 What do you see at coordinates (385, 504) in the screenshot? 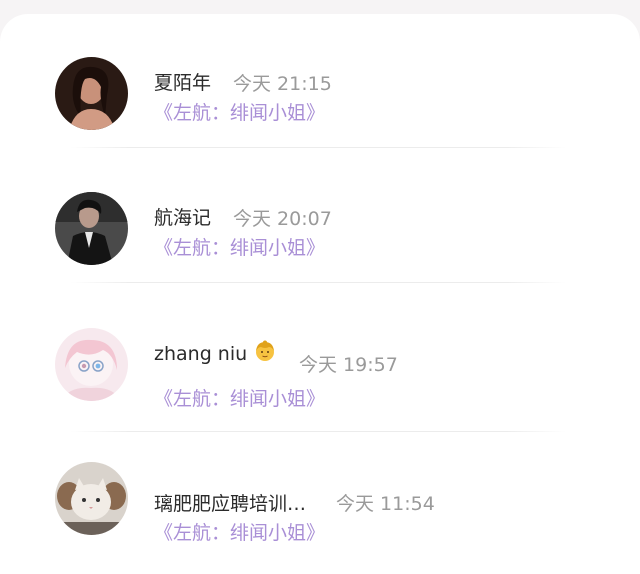
I see `timestamp: 今天 11:54` at bounding box center [385, 504].